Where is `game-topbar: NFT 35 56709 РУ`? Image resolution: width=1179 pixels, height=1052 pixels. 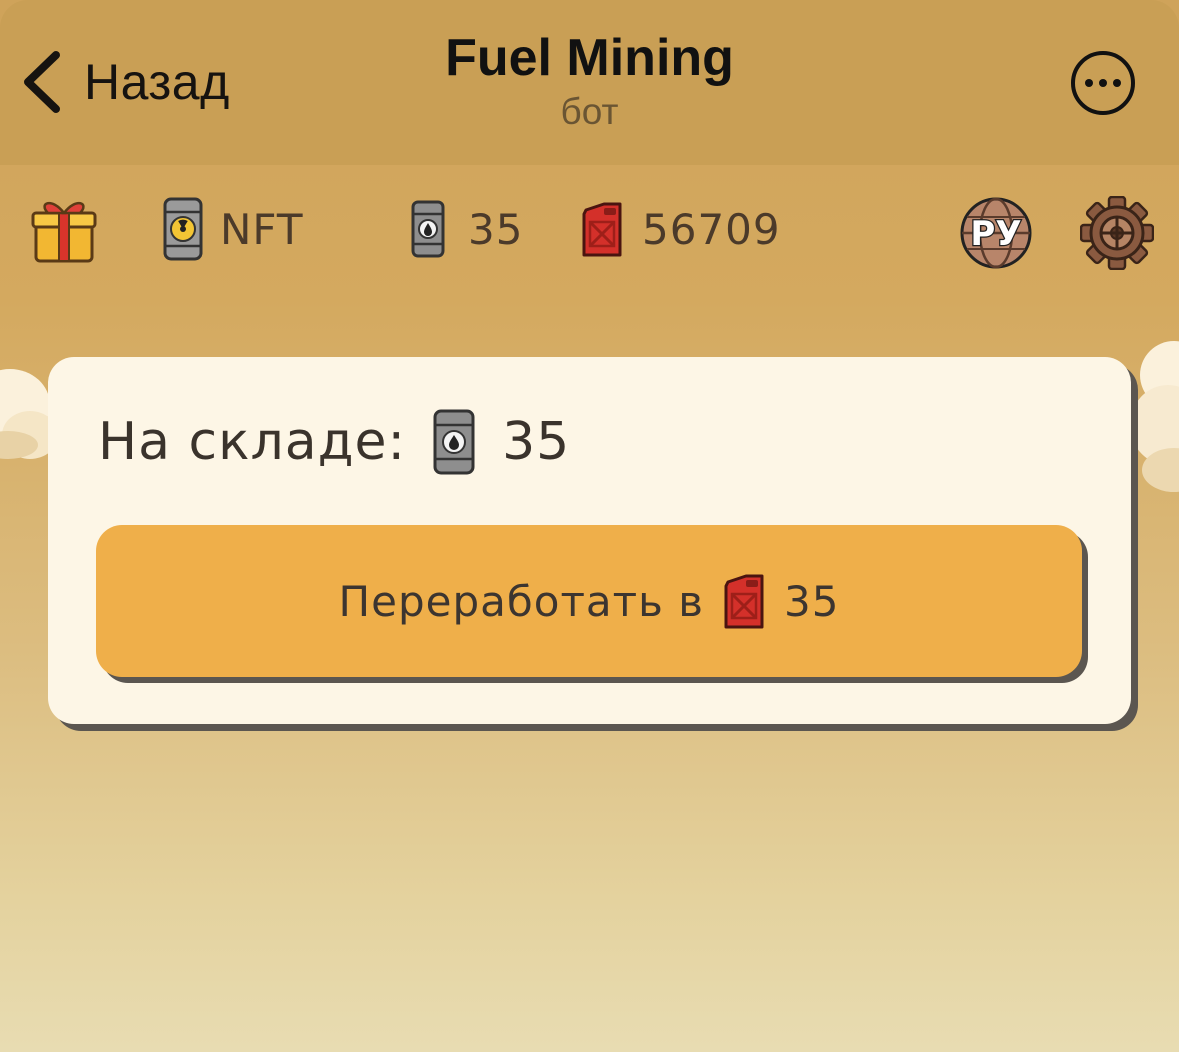
game-topbar: NFT 35 56709 РУ is located at coordinates (589, 230).